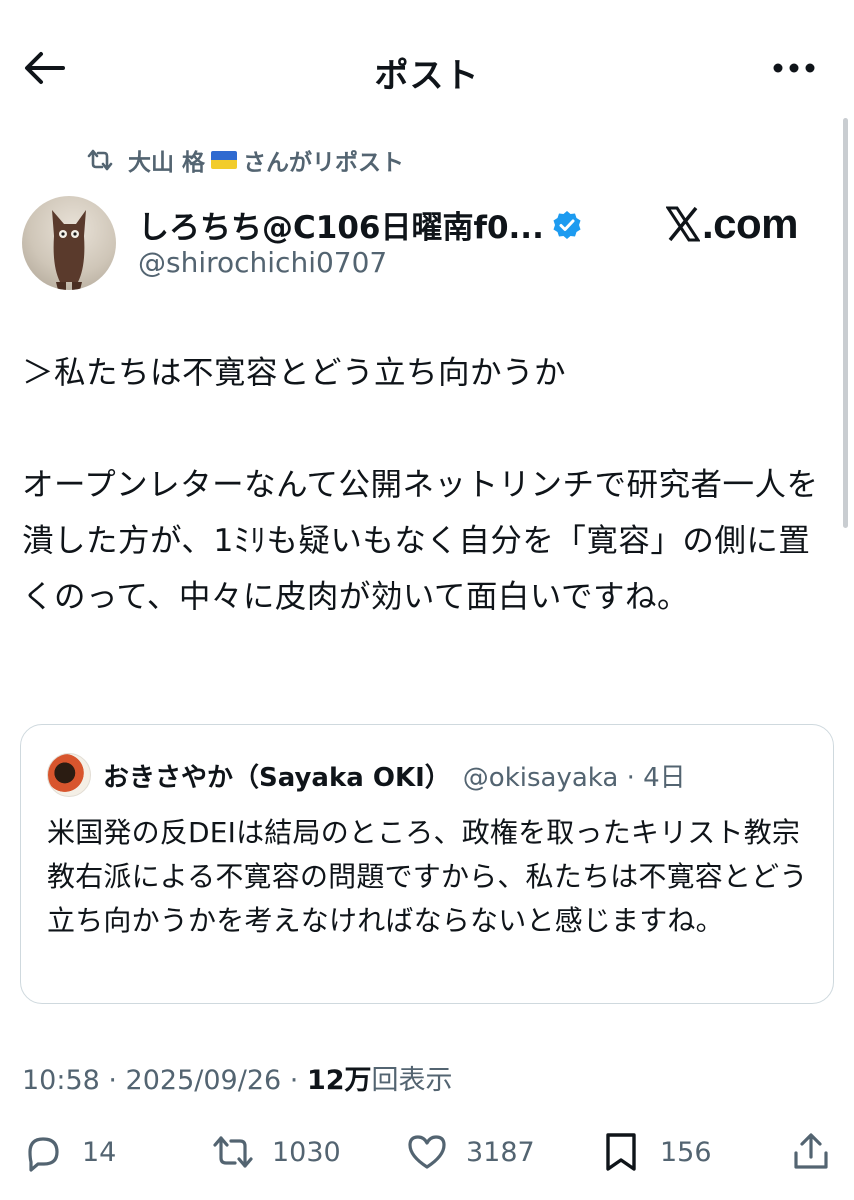 Image resolution: width=854 pixels, height=1200 pixels. I want to click on reply-count: 14, so click(99, 1152).